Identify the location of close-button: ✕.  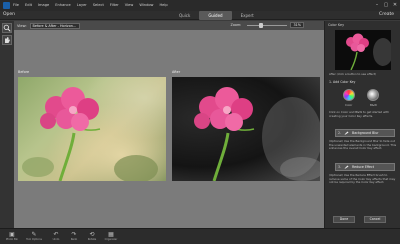
(395, 5).